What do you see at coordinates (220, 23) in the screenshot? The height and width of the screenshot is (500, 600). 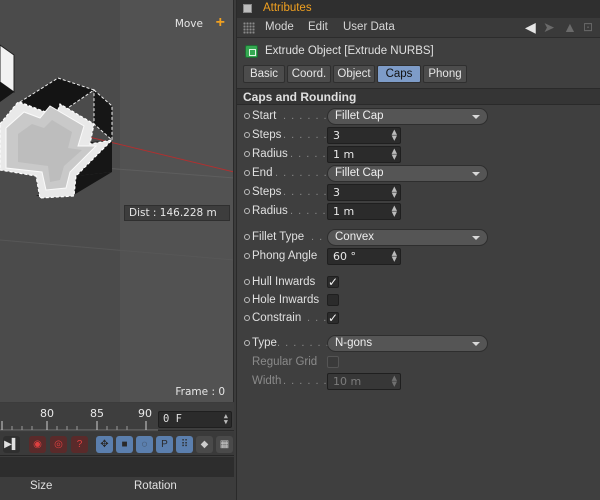 I see `move-tool-icon: +` at bounding box center [220, 23].